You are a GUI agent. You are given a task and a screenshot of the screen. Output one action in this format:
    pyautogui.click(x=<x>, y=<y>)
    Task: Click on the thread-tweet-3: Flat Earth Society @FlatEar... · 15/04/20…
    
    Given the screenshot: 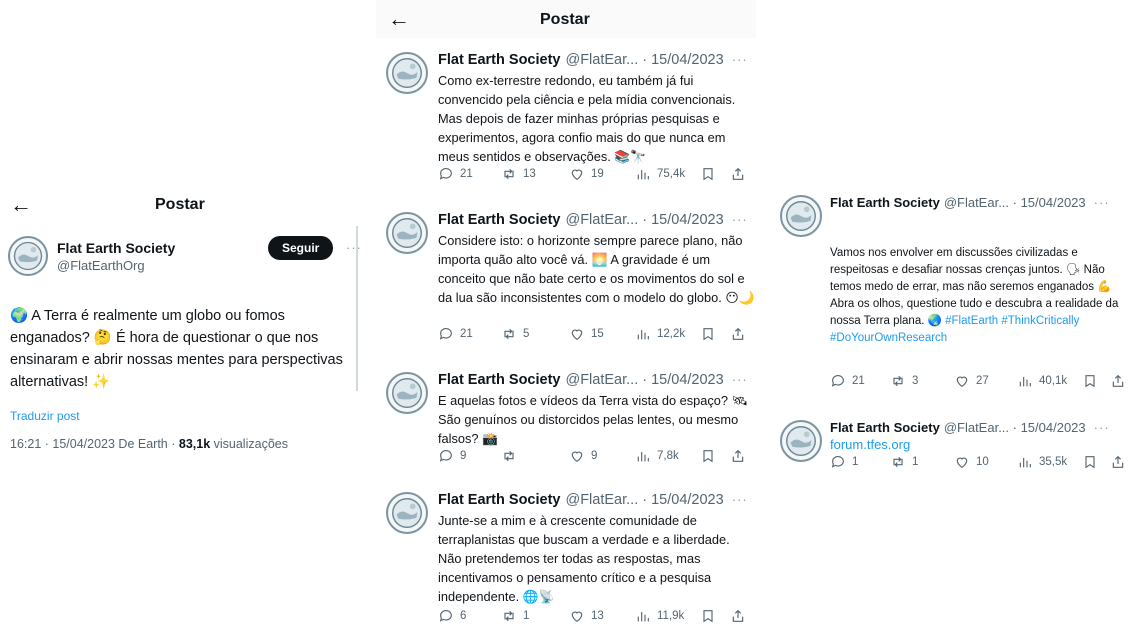 What is the action you would take?
    pyautogui.click(x=568, y=410)
    